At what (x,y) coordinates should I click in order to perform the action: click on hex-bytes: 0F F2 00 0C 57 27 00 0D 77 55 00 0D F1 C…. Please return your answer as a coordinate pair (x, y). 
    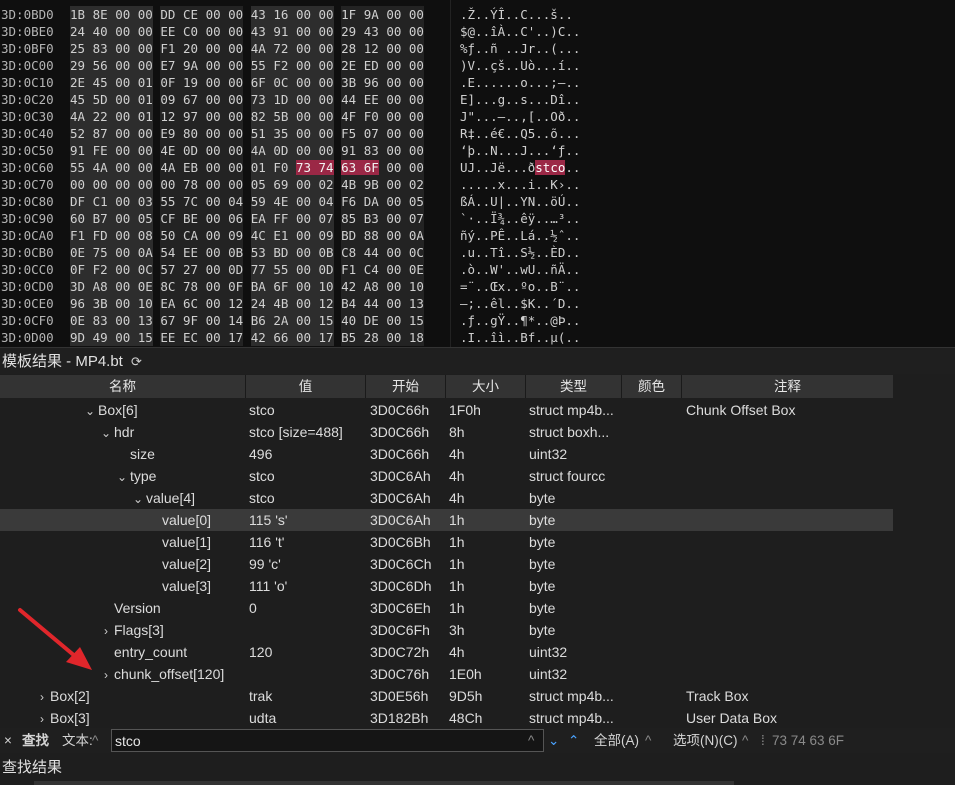
    Looking at the image, I should click on (247, 269).